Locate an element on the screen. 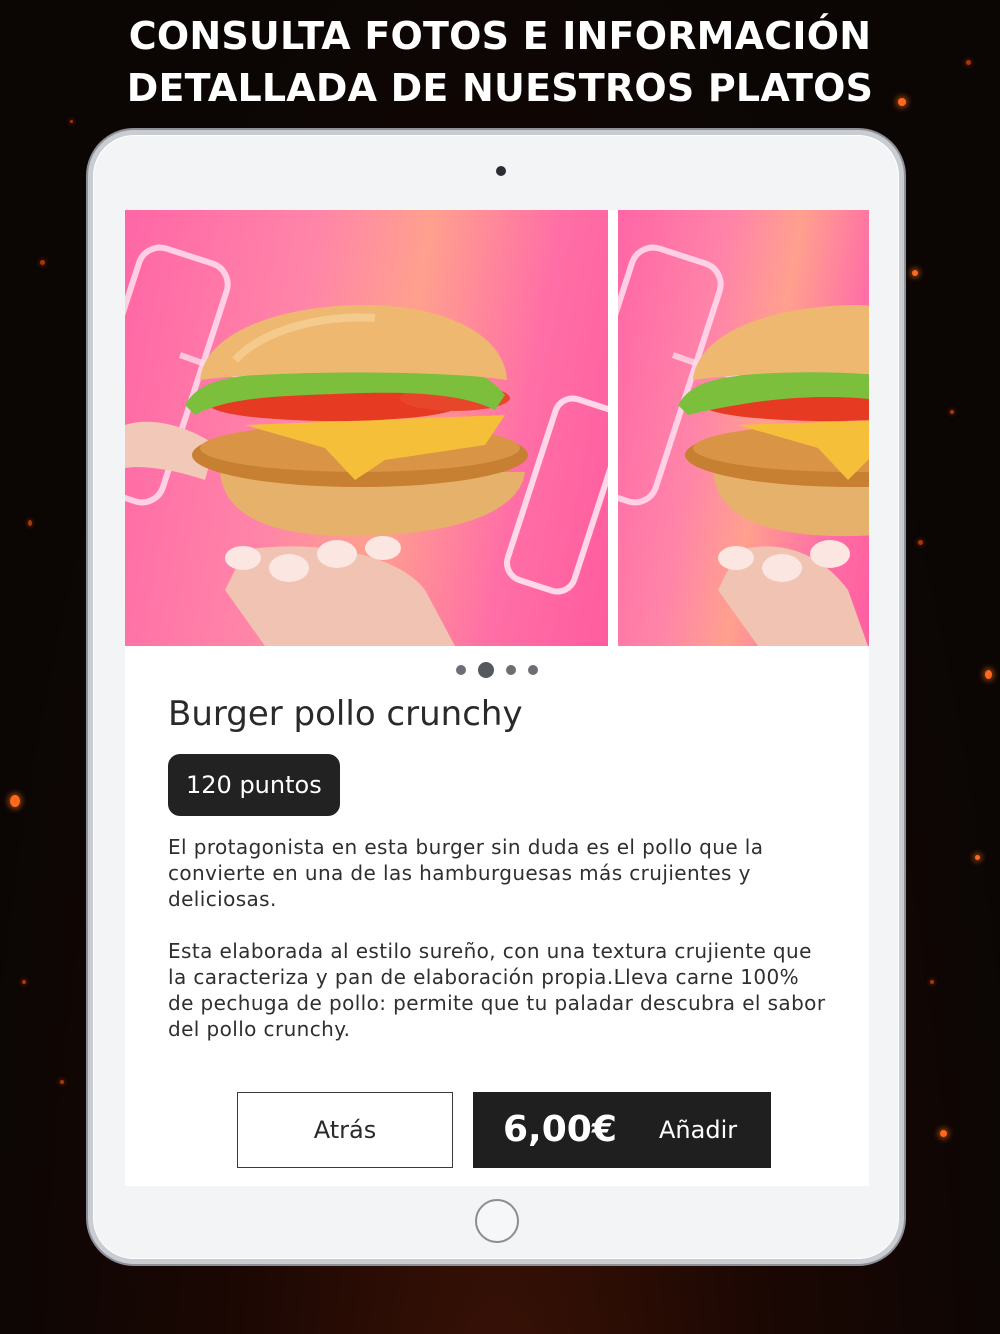 The image size is (1000, 1334). promo-headline-line-1: CONSULTA FOTOS E INFORMACIÓN is located at coordinates (500, 36).